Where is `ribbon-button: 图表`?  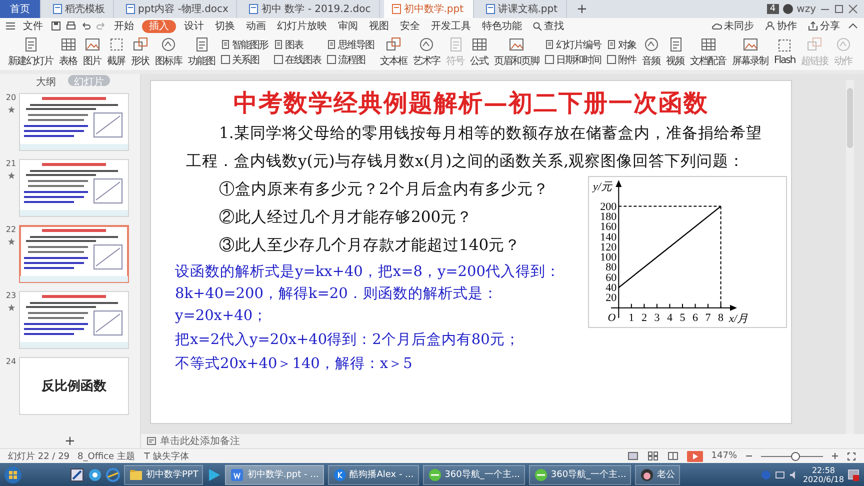
ribbon-button: 图表 is located at coordinates (297, 44).